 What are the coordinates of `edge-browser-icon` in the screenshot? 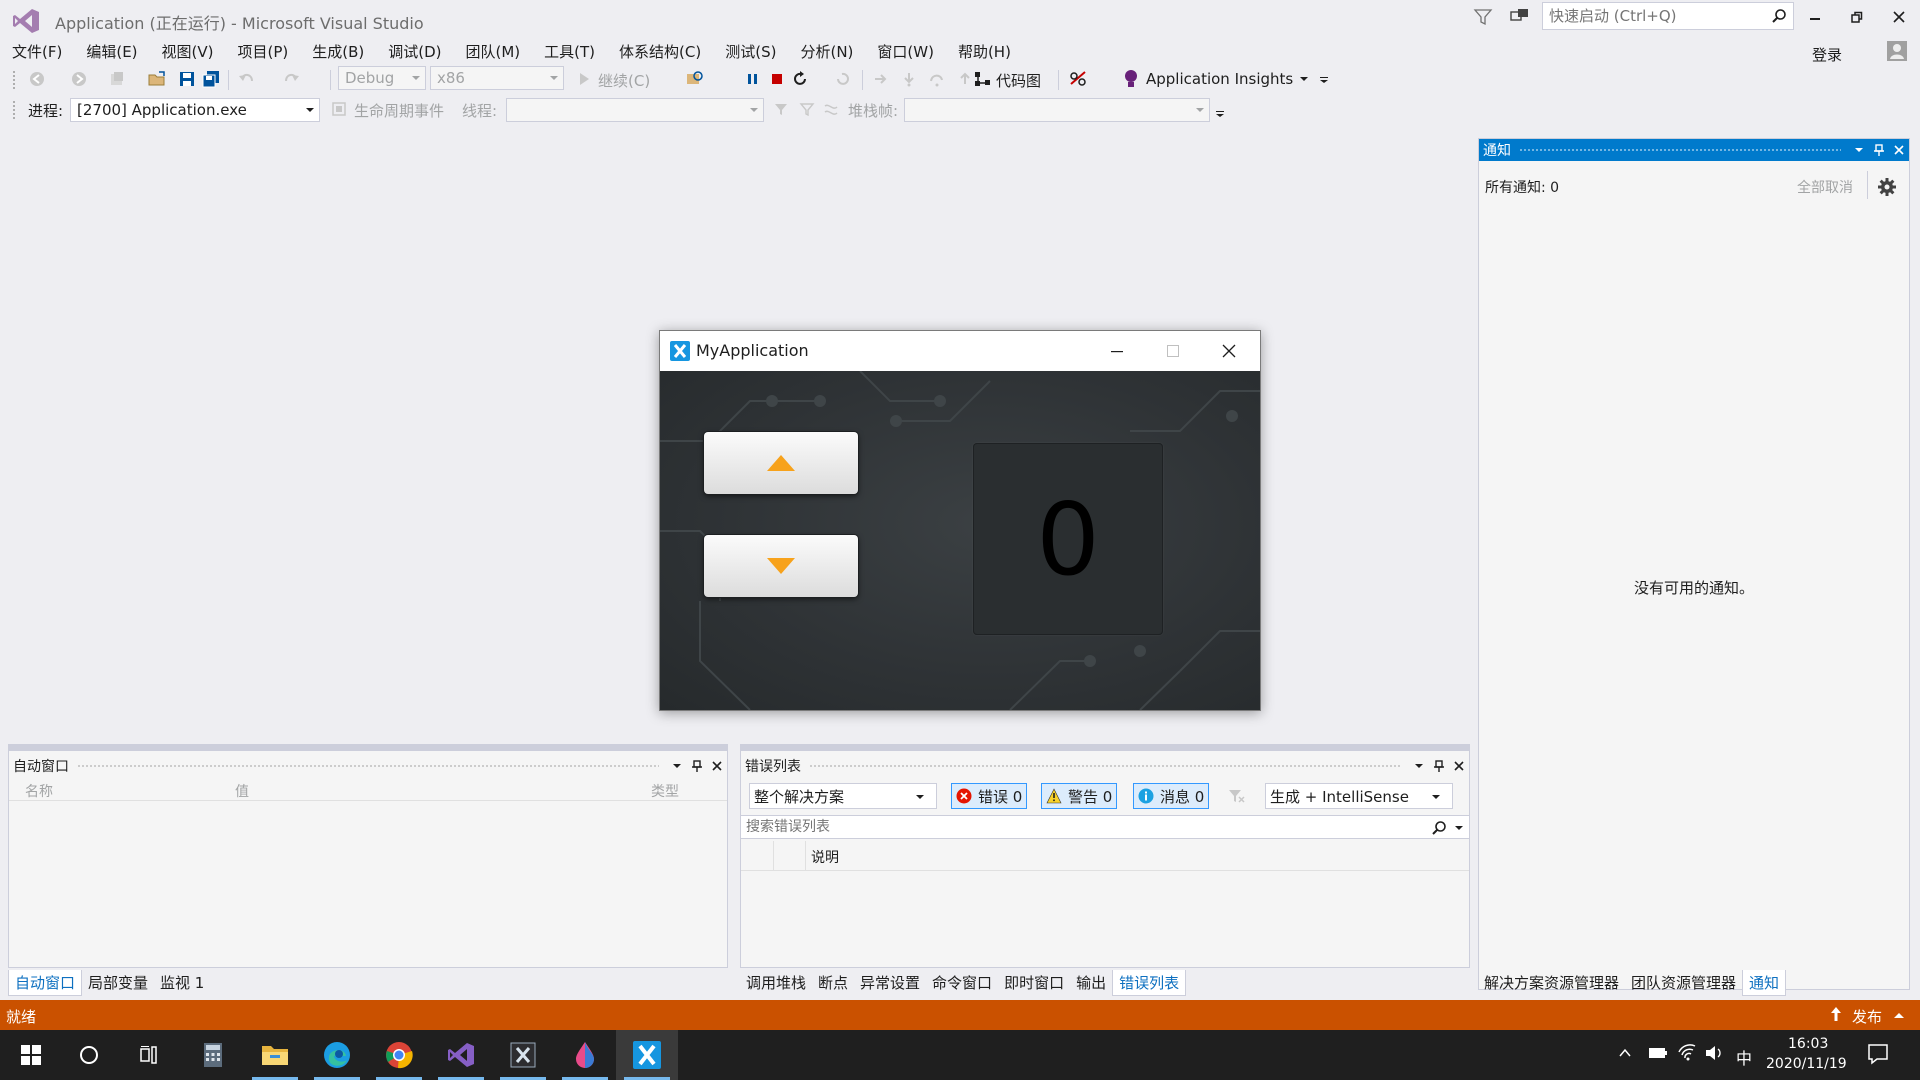 It's located at (337, 1055).